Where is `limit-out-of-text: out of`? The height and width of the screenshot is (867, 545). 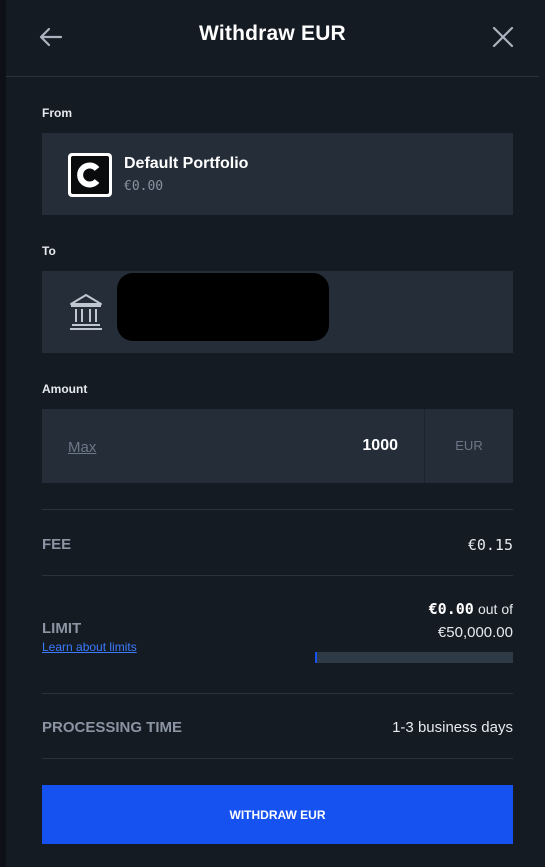 limit-out-of-text: out of is located at coordinates (495, 609).